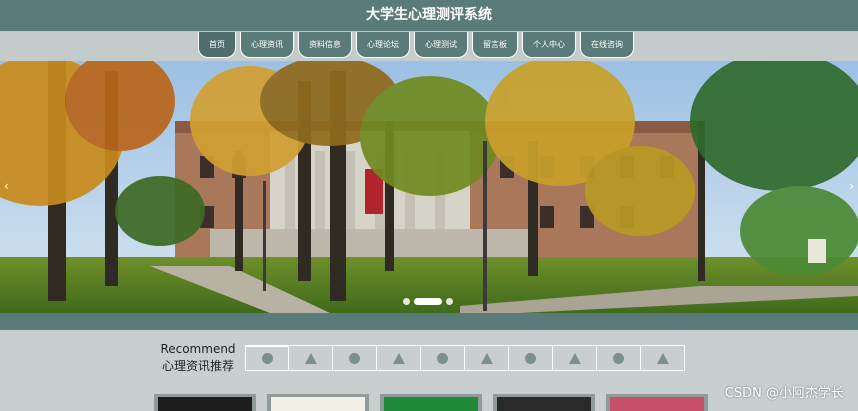 The height and width of the screenshot is (411, 858). Describe the element at coordinates (549, 45) in the screenshot. I see `nav-tab: 个人中心` at that location.